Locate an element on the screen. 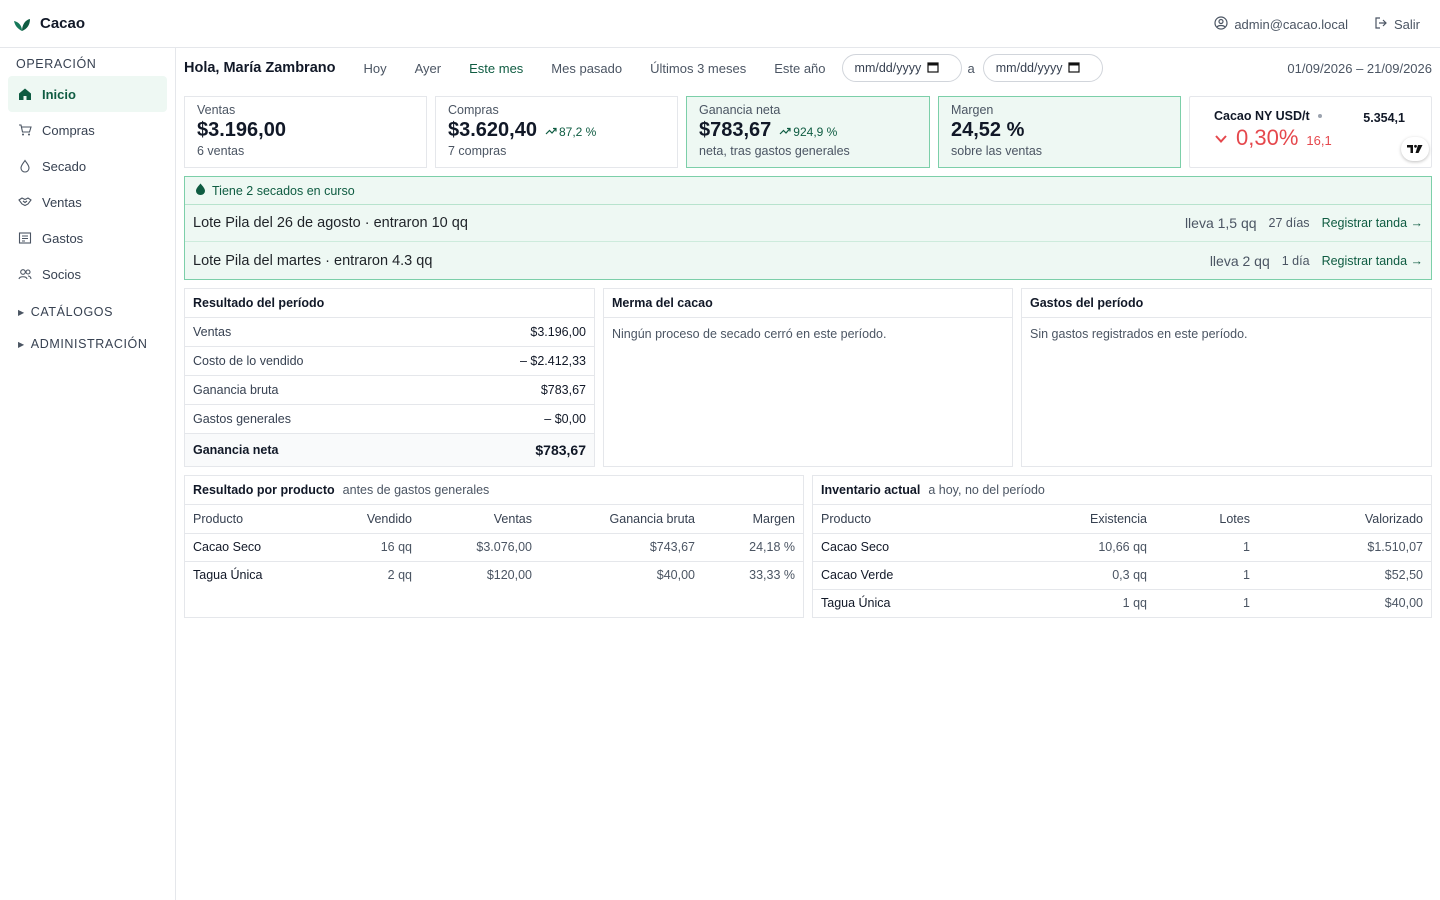 This screenshot has height=900, width=1440. kpi-label: Margen is located at coordinates (972, 110).